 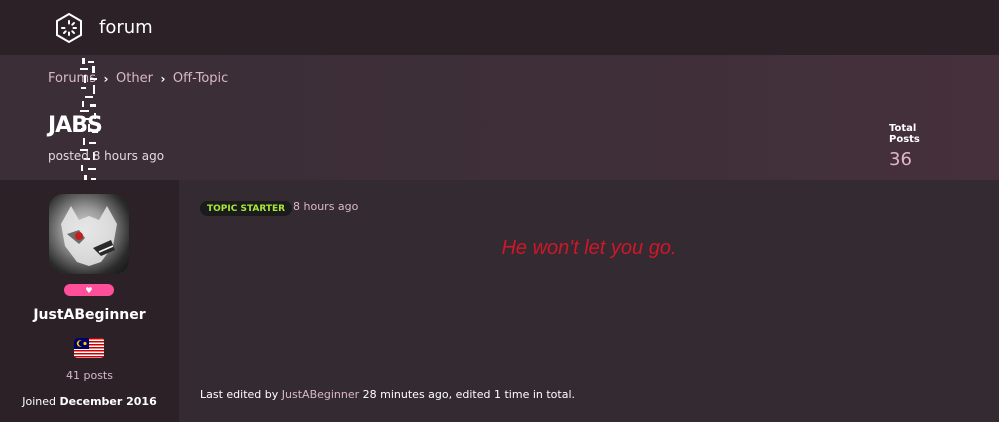 I want to click on author-joined: Joined December 2016, so click(x=89, y=401).